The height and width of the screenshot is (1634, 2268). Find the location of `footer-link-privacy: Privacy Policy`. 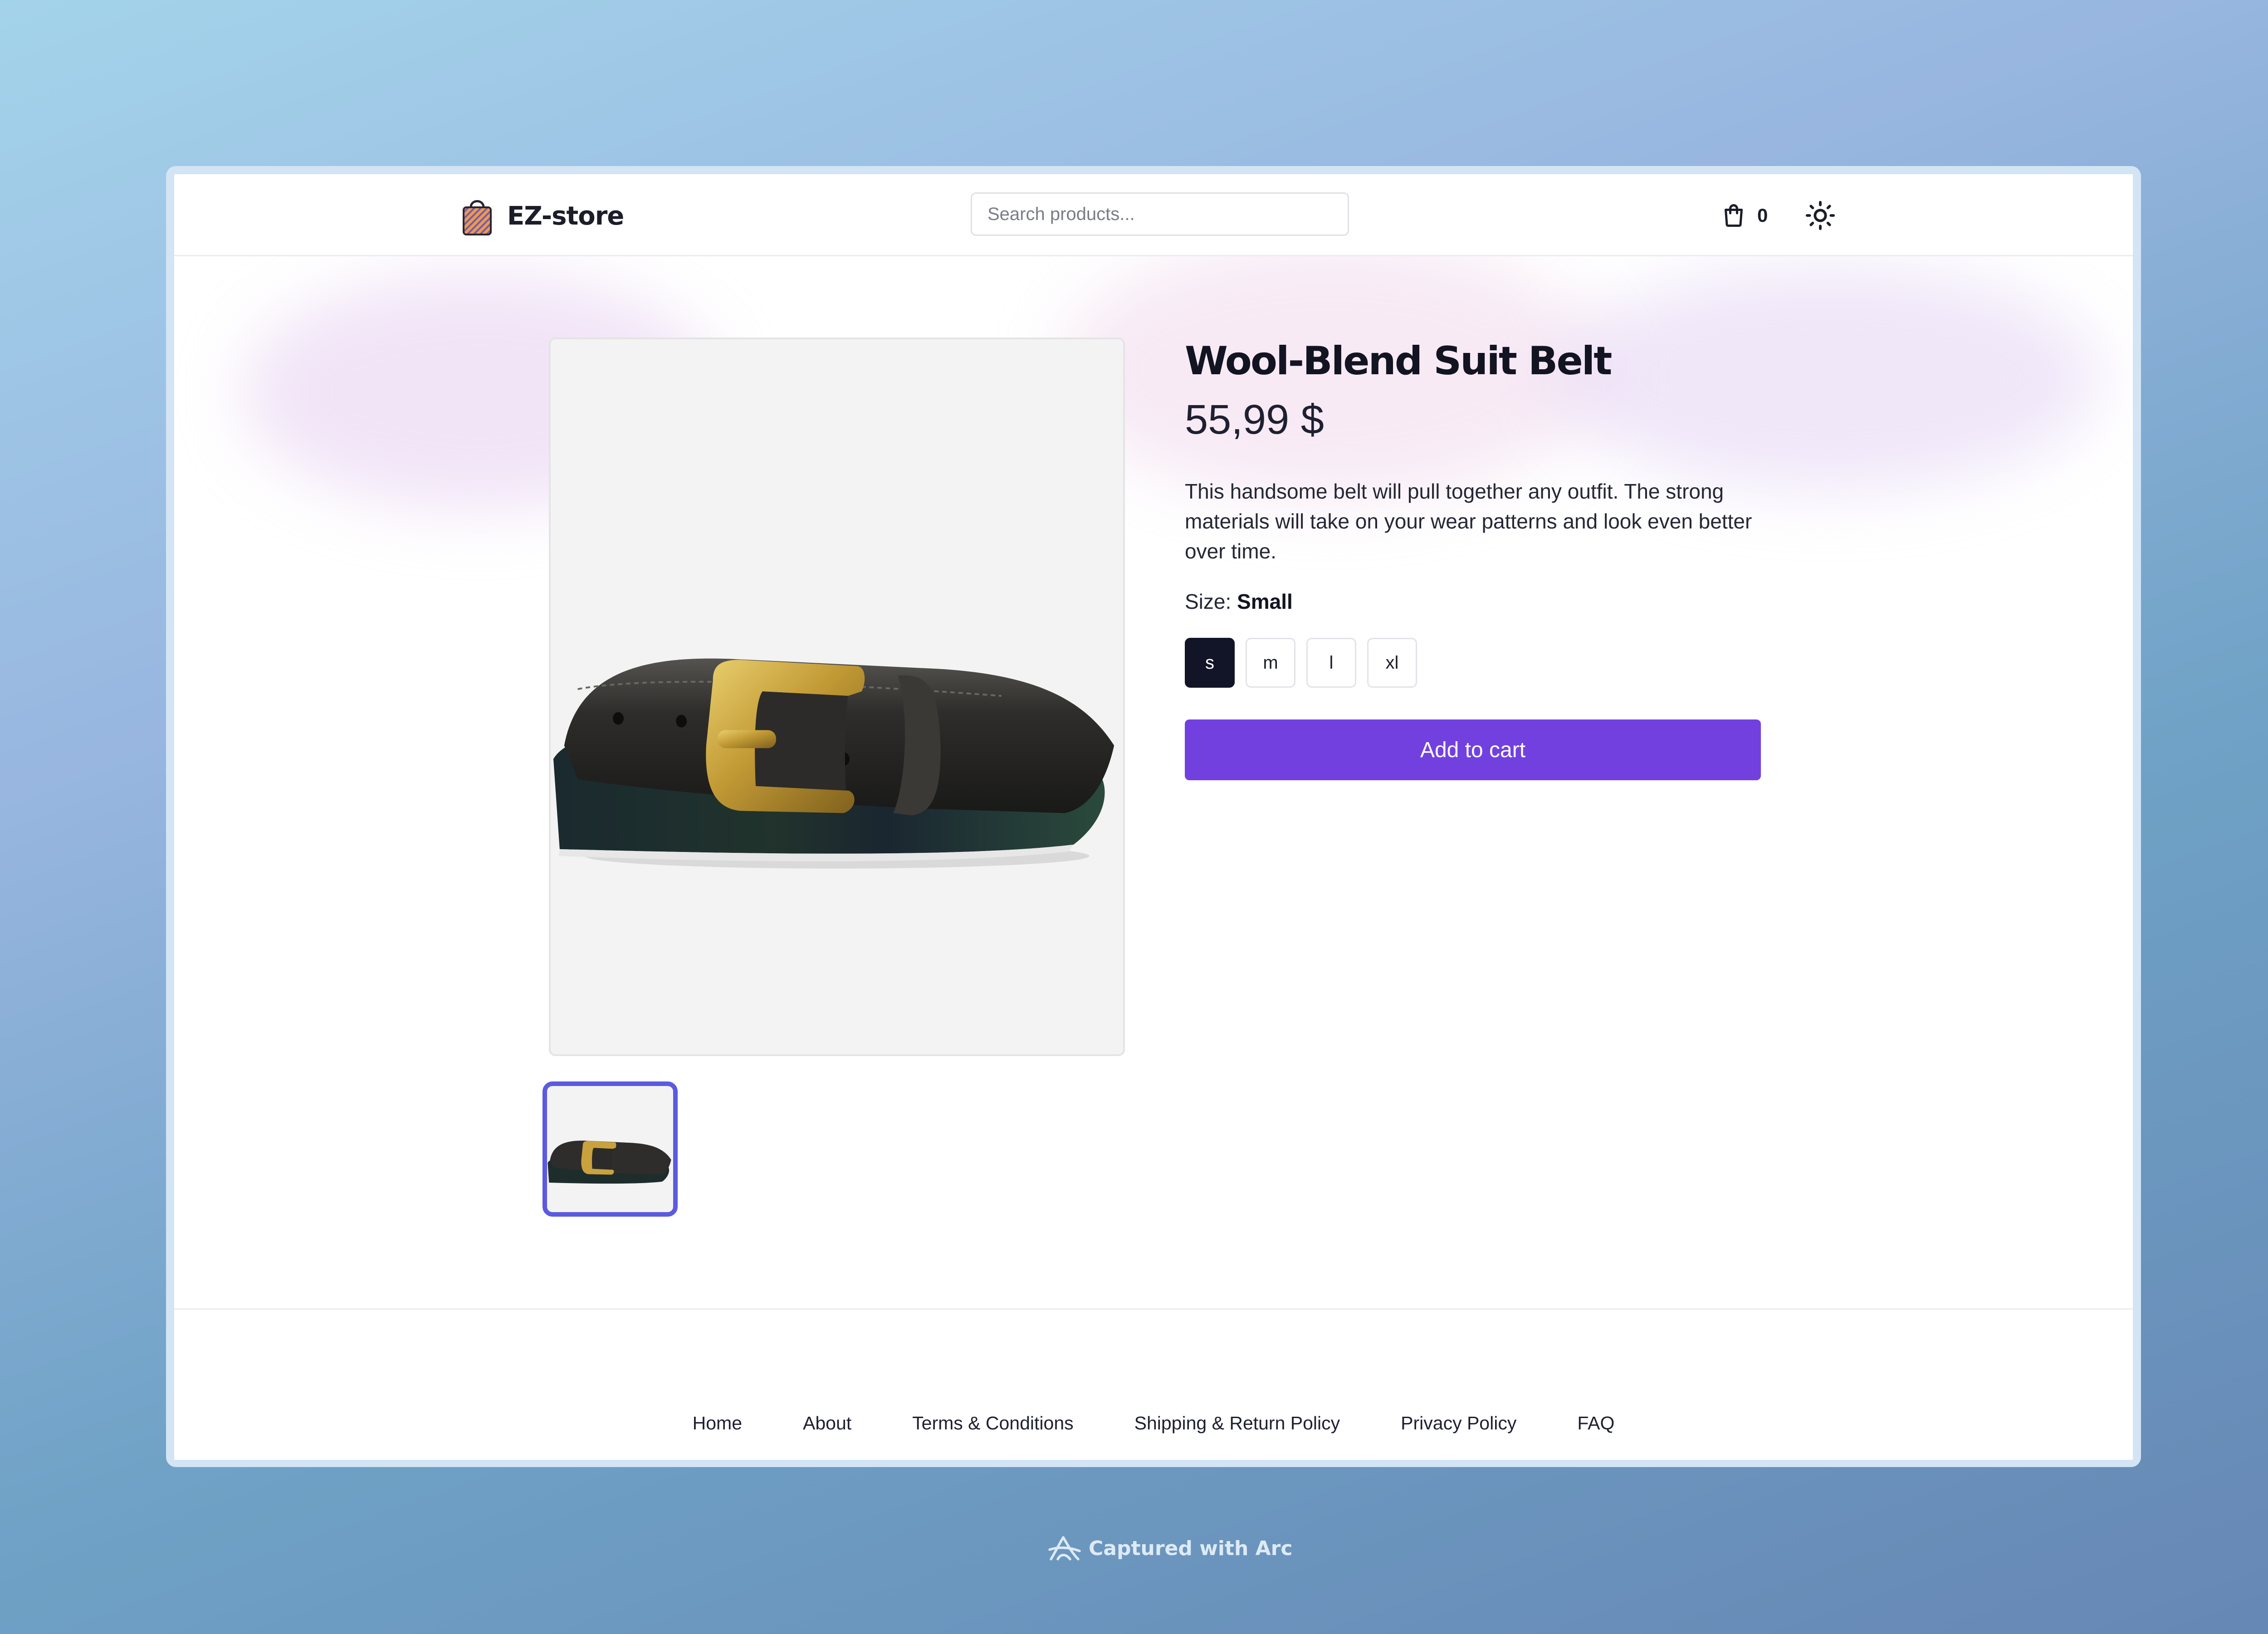

footer-link-privacy: Privacy Policy is located at coordinates (1458, 1423).